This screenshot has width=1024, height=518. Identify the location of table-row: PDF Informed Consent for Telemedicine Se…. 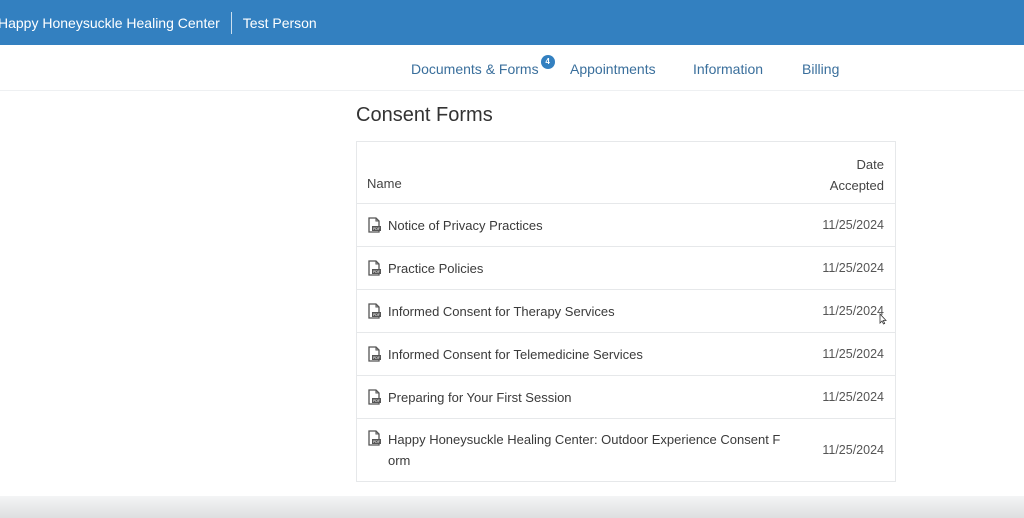
(626, 354).